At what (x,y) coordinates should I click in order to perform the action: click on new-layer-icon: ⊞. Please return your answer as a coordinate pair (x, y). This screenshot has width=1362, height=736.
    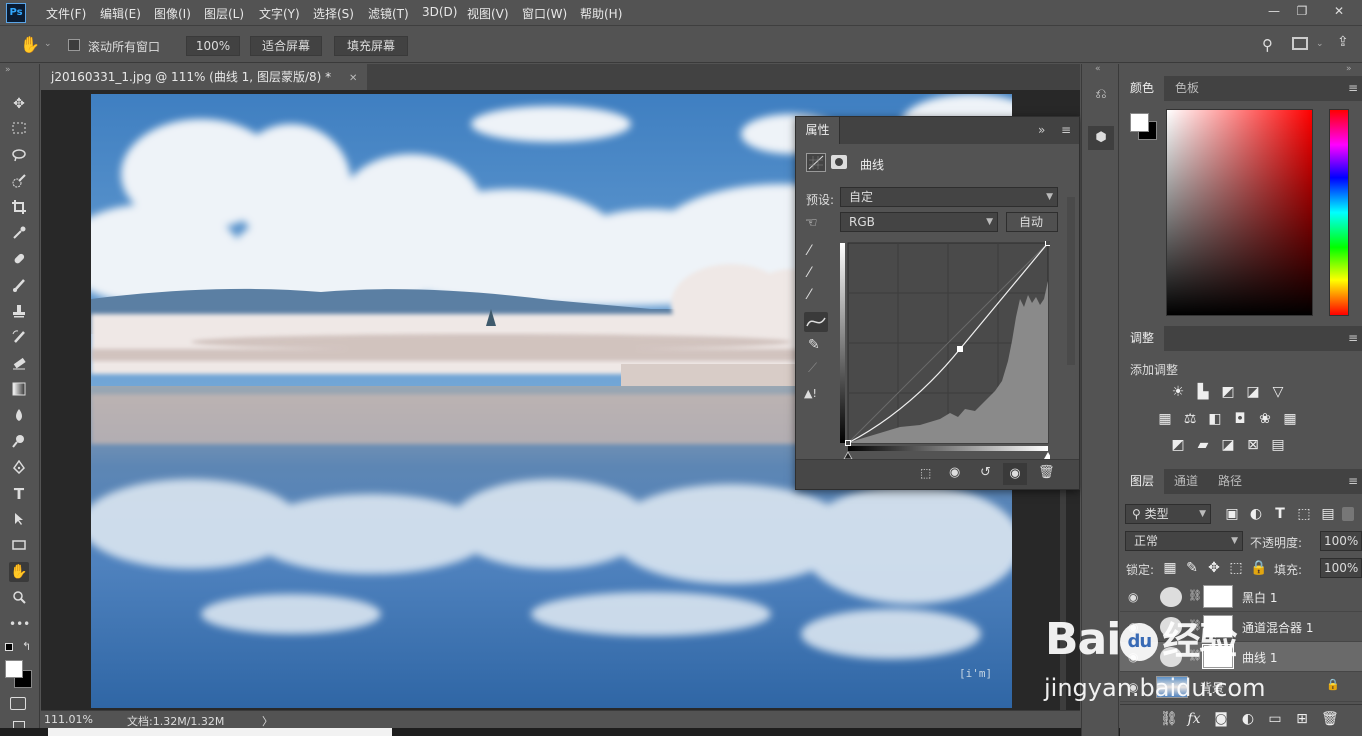
    Looking at the image, I should click on (1302, 719).